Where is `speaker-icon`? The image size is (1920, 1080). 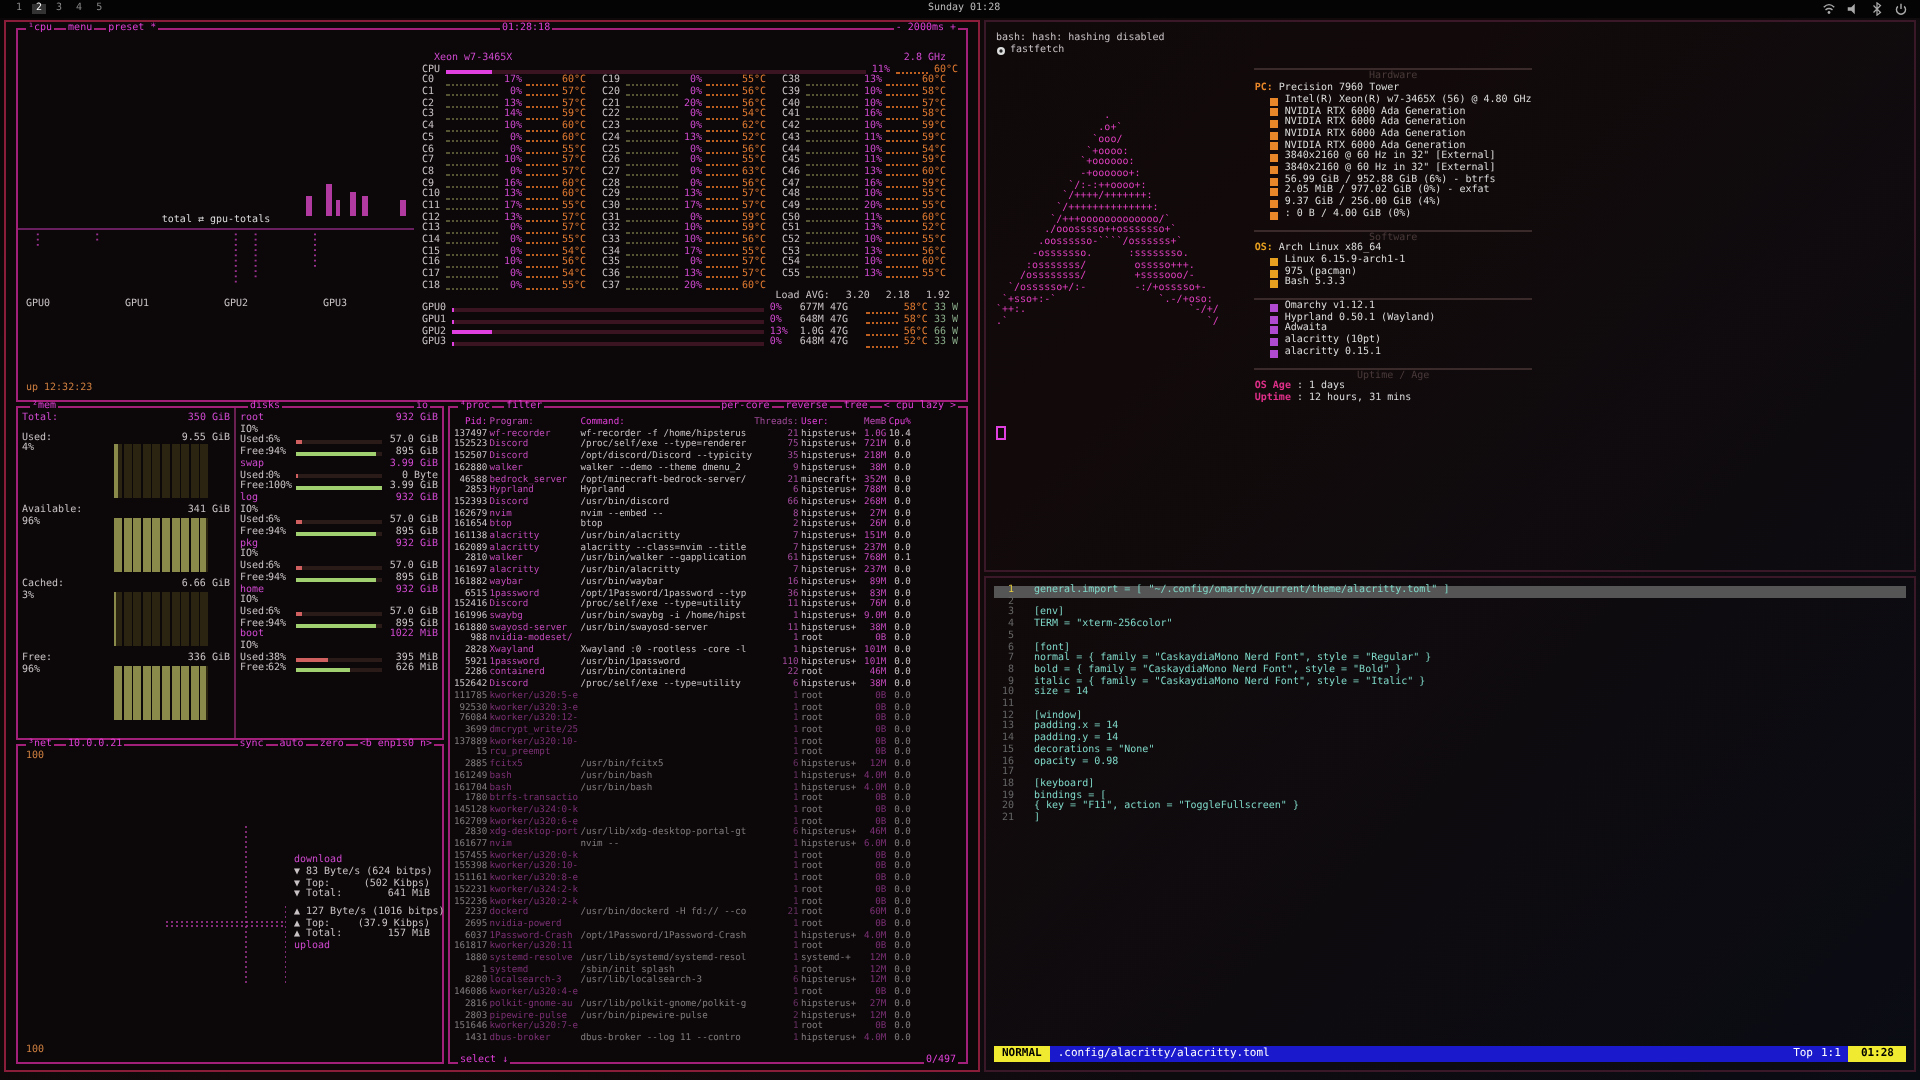 speaker-icon is located at coordinates (1853, 9).